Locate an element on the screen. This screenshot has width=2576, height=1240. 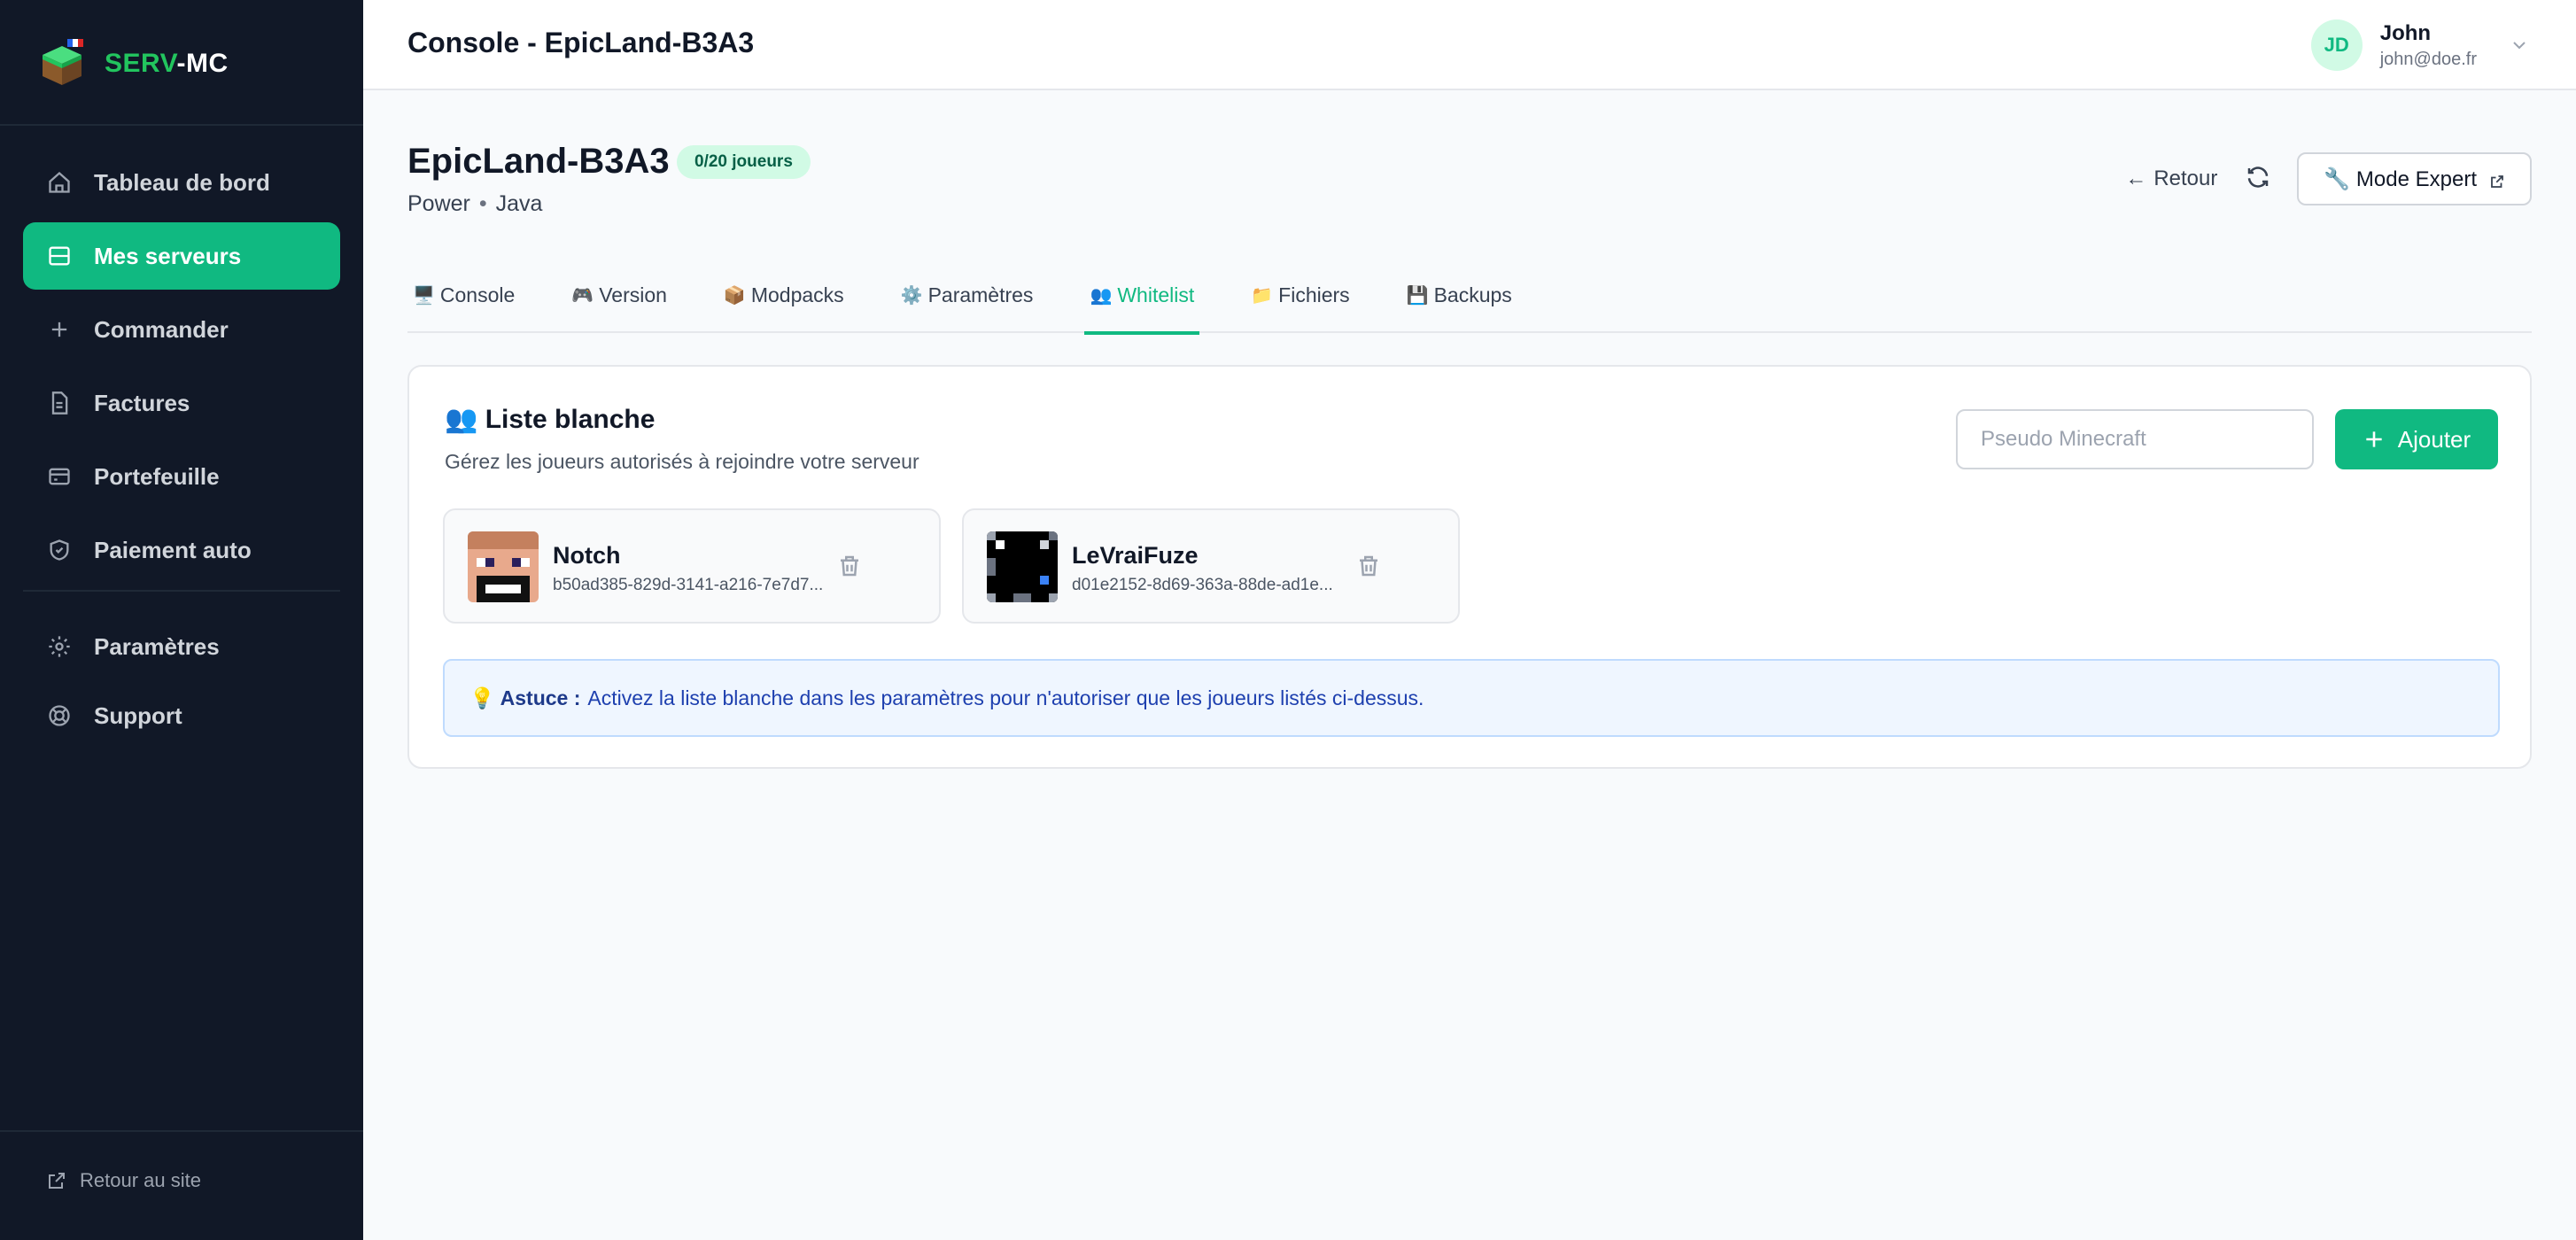
page-title: Console - EpicLand-B3A3 is located at coordinates (581, 43).